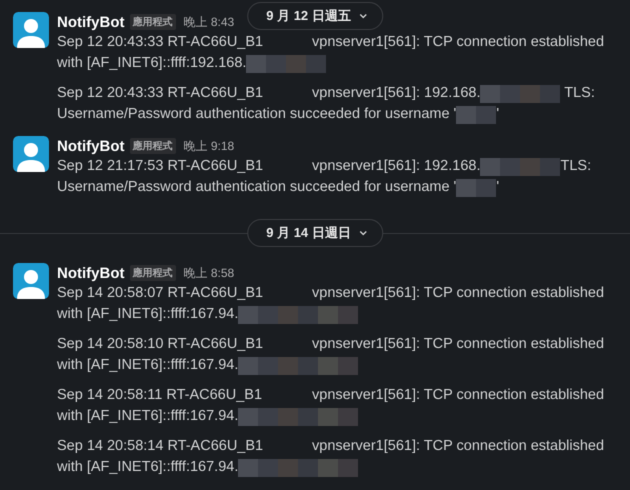 This screenshot has width=630, height=490. I want to click on log-source: Sep 12 21:17:53 RT-AC66U_B1, so click(160, 166).